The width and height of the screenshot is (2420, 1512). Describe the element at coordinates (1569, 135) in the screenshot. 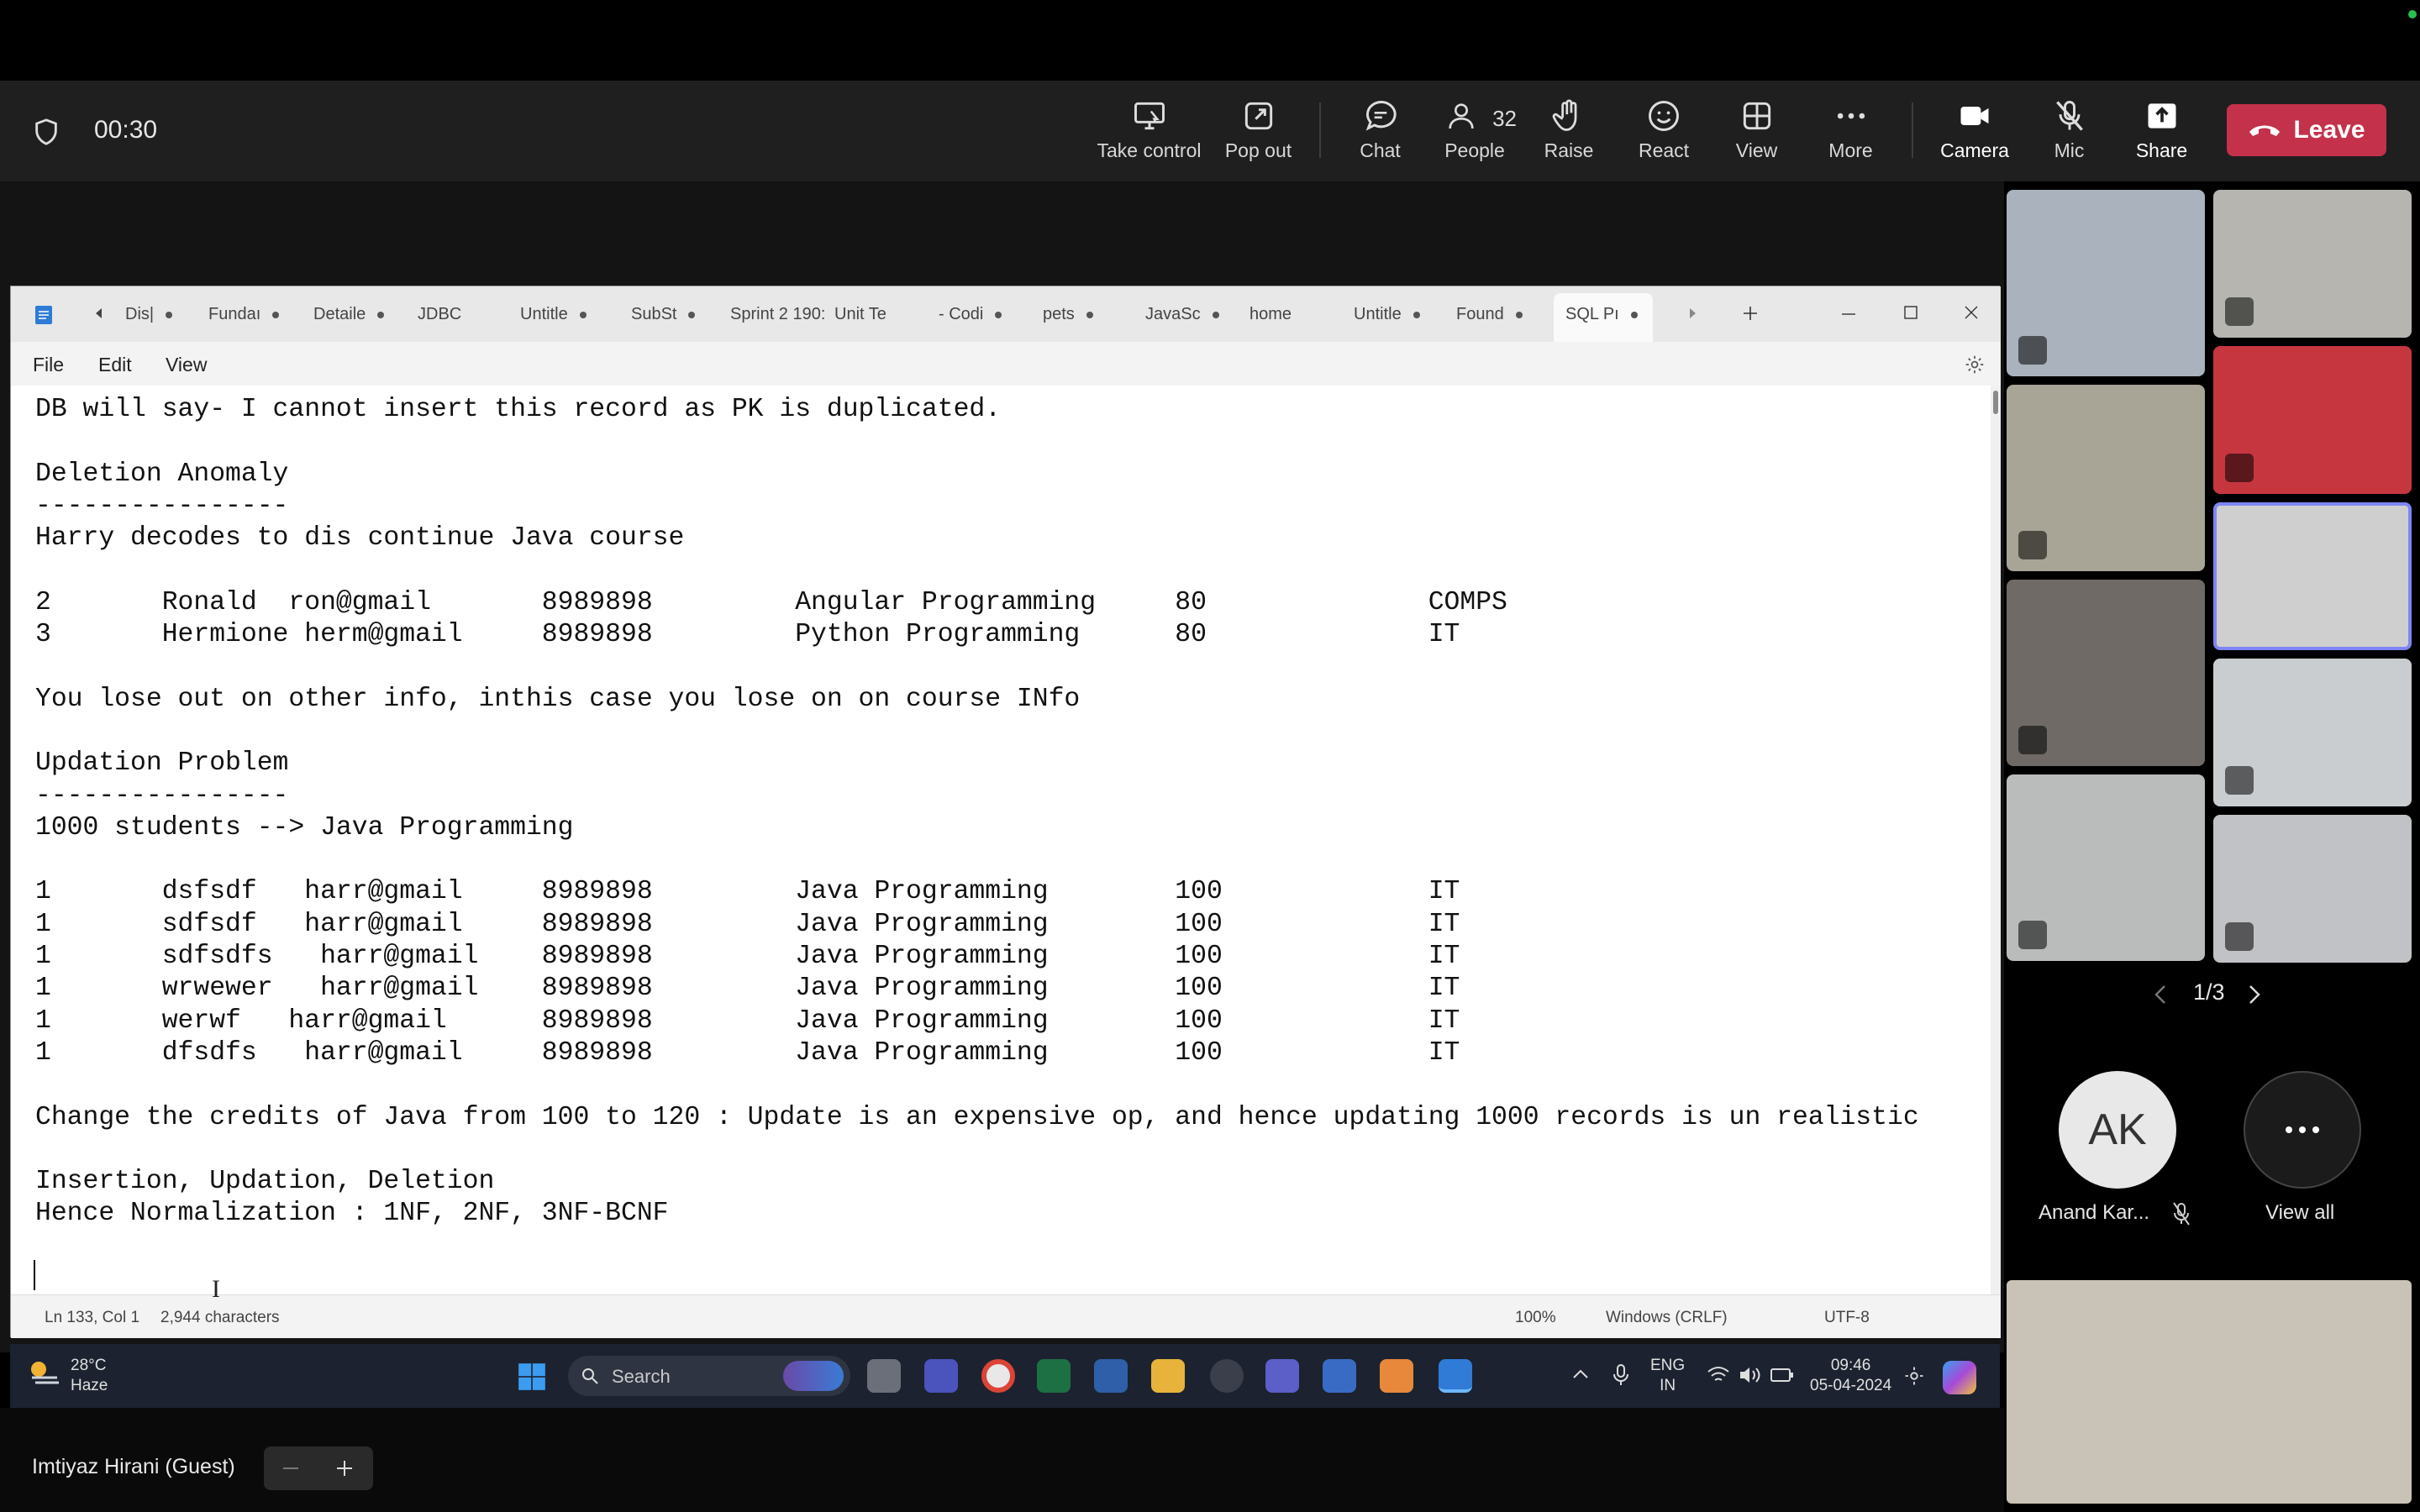

I see `raise-hand-button: Raise` at that location.